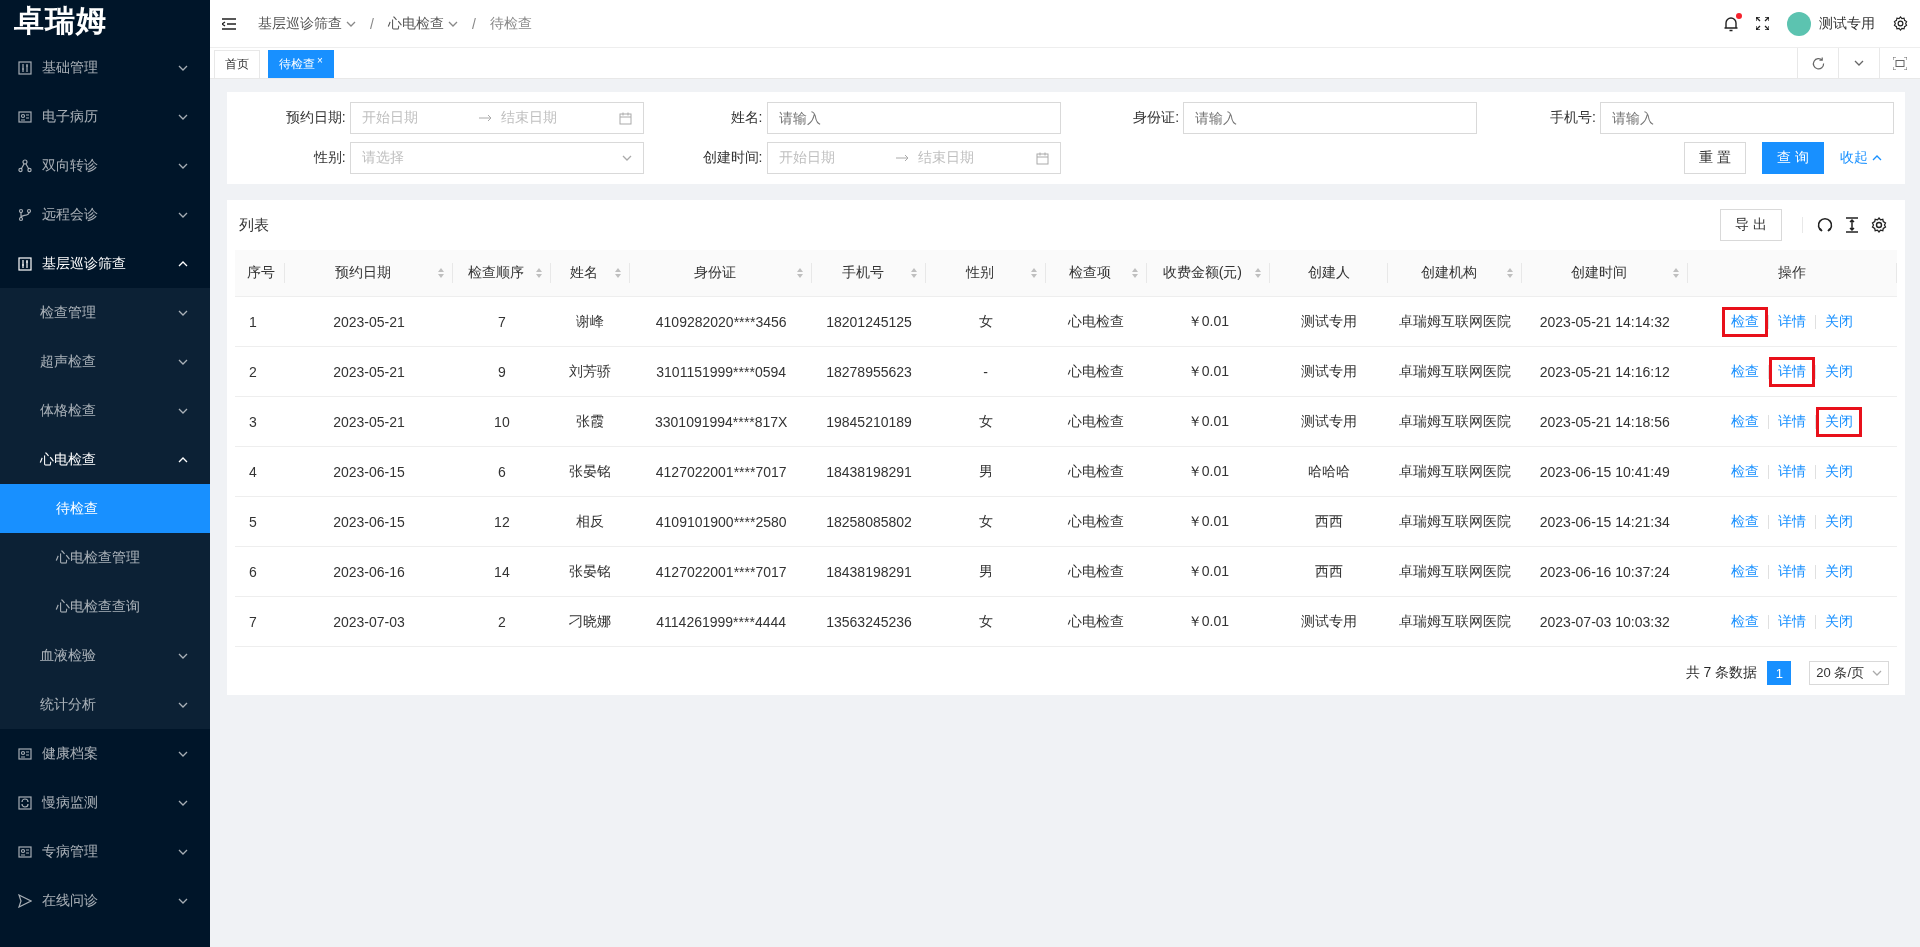 This screenshot has height=947, width=1920. Describe the element at coordinates (1096, 273) in the screenshot. I see `column-header: 检查项` at that location.